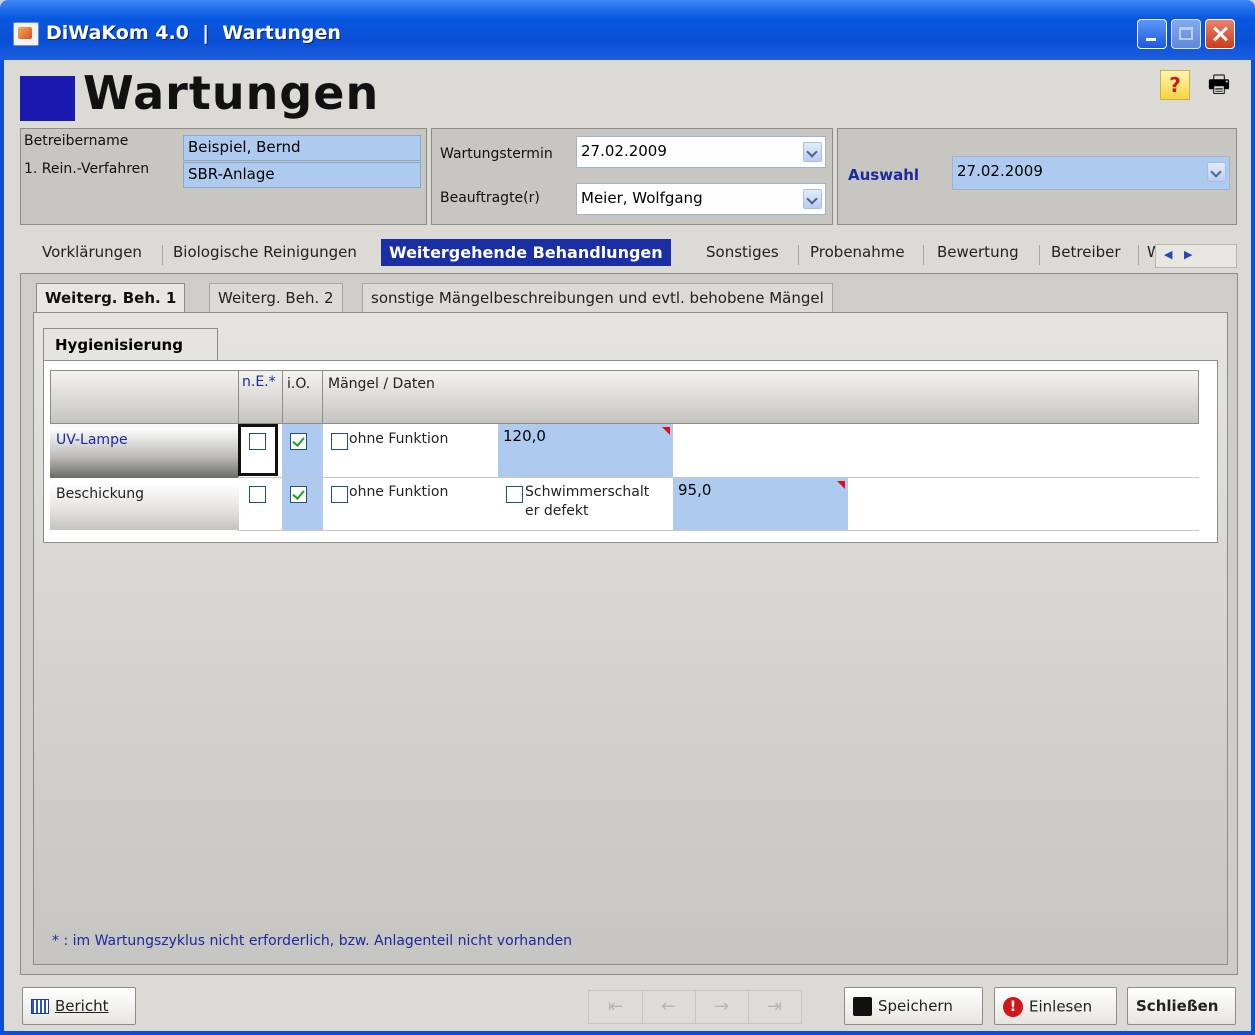 This screenshot has height=1035, width=1255. Describe the element at coordinates (1188, 254) in the screenshot. I see `scroll-right-icon: ▶` at that location.